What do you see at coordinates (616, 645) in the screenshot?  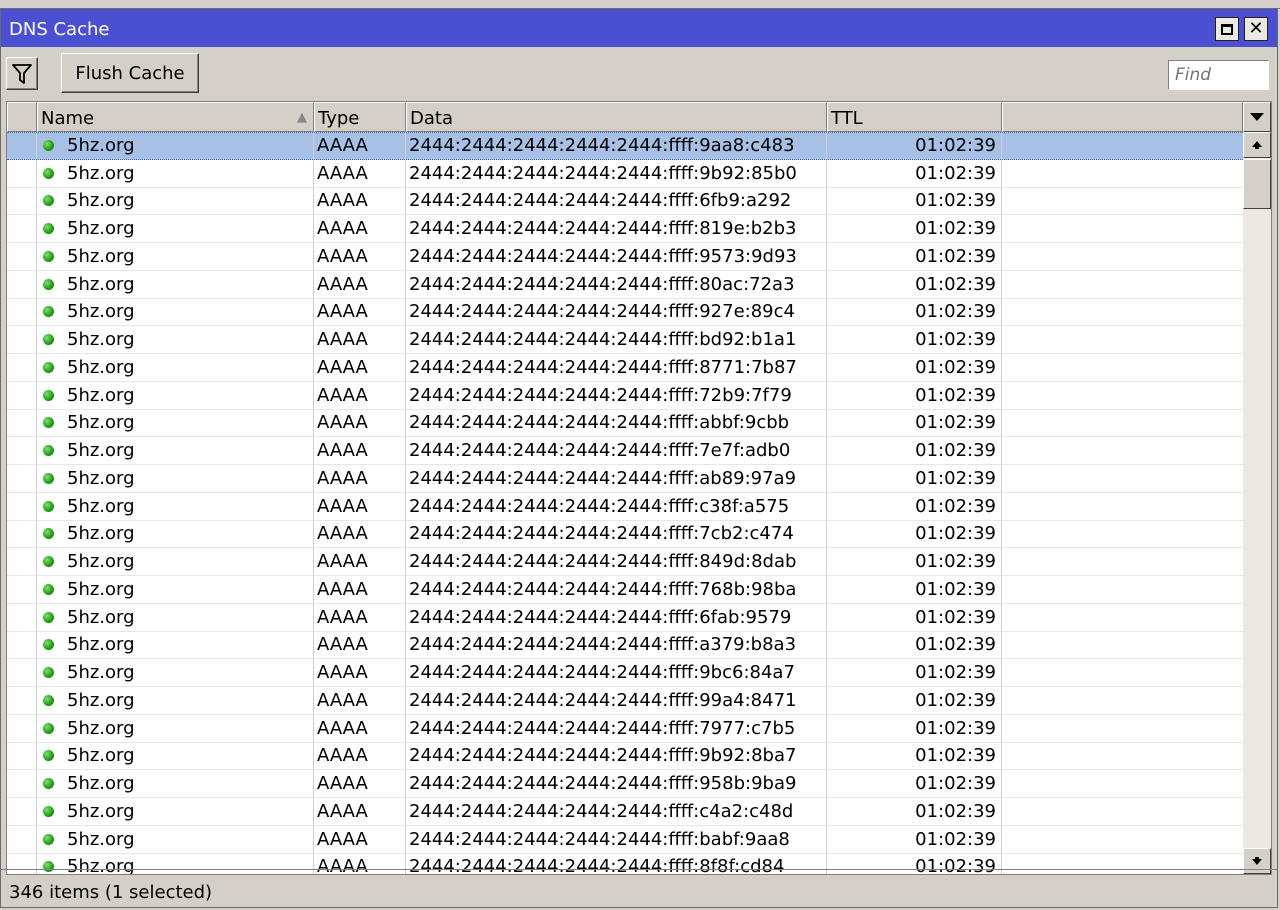 I see `cell-data: 2444:2444:2444:2444:2444:ffff:a379:b8a3` at bounding box center [616, 645].